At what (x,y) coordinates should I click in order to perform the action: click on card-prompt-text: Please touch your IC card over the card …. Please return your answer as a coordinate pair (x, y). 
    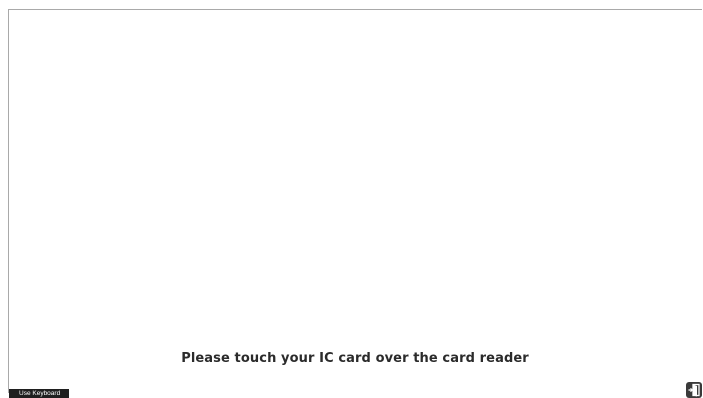
    Looking at the image, I should click on (355, 358).